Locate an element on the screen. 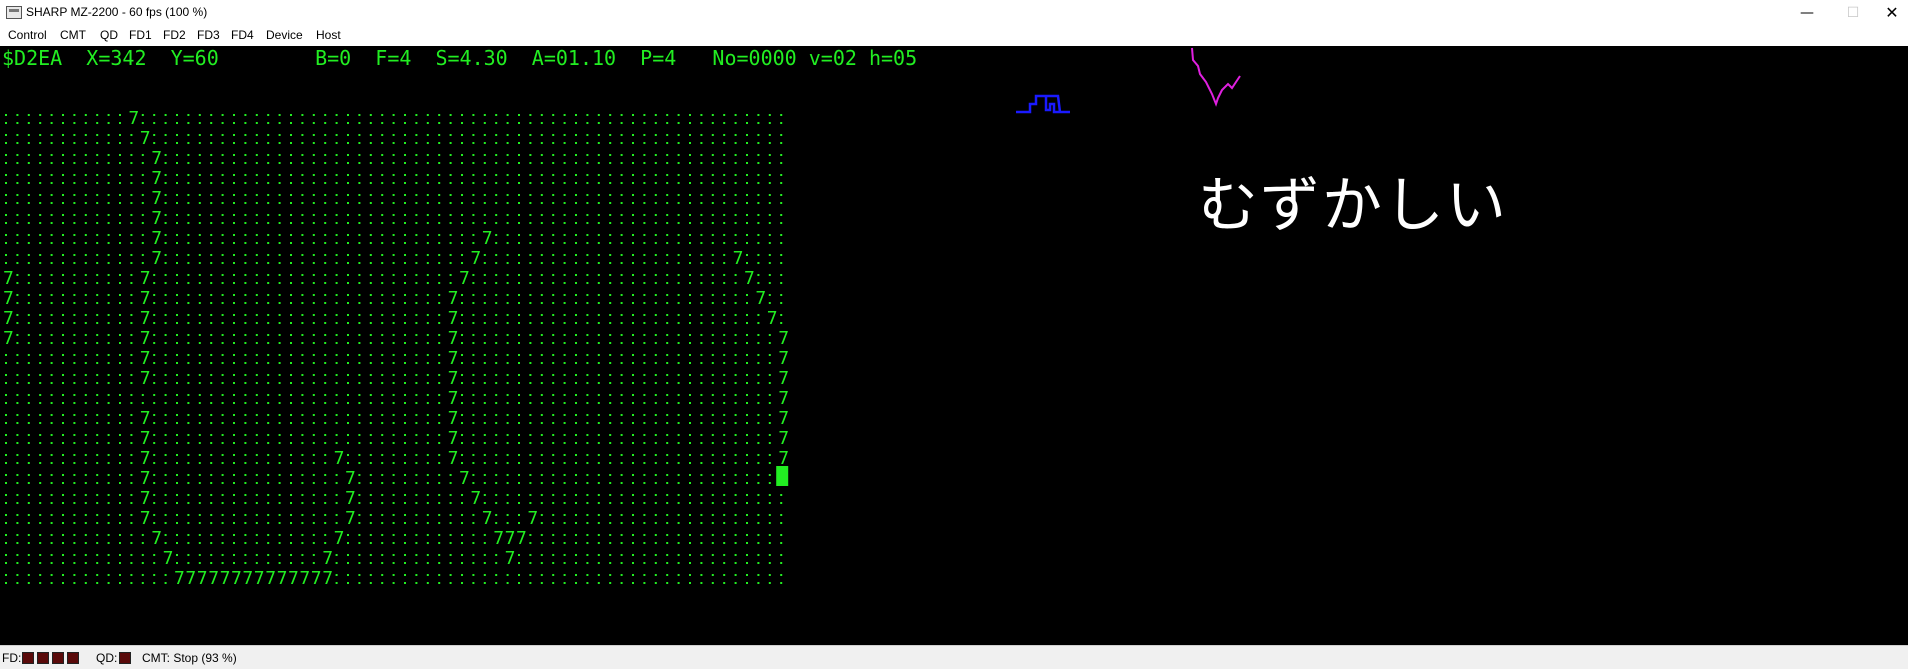 The height and width of the screenshot is (669, 1908). fd4-led-icon is located at coordinates (73, 658).